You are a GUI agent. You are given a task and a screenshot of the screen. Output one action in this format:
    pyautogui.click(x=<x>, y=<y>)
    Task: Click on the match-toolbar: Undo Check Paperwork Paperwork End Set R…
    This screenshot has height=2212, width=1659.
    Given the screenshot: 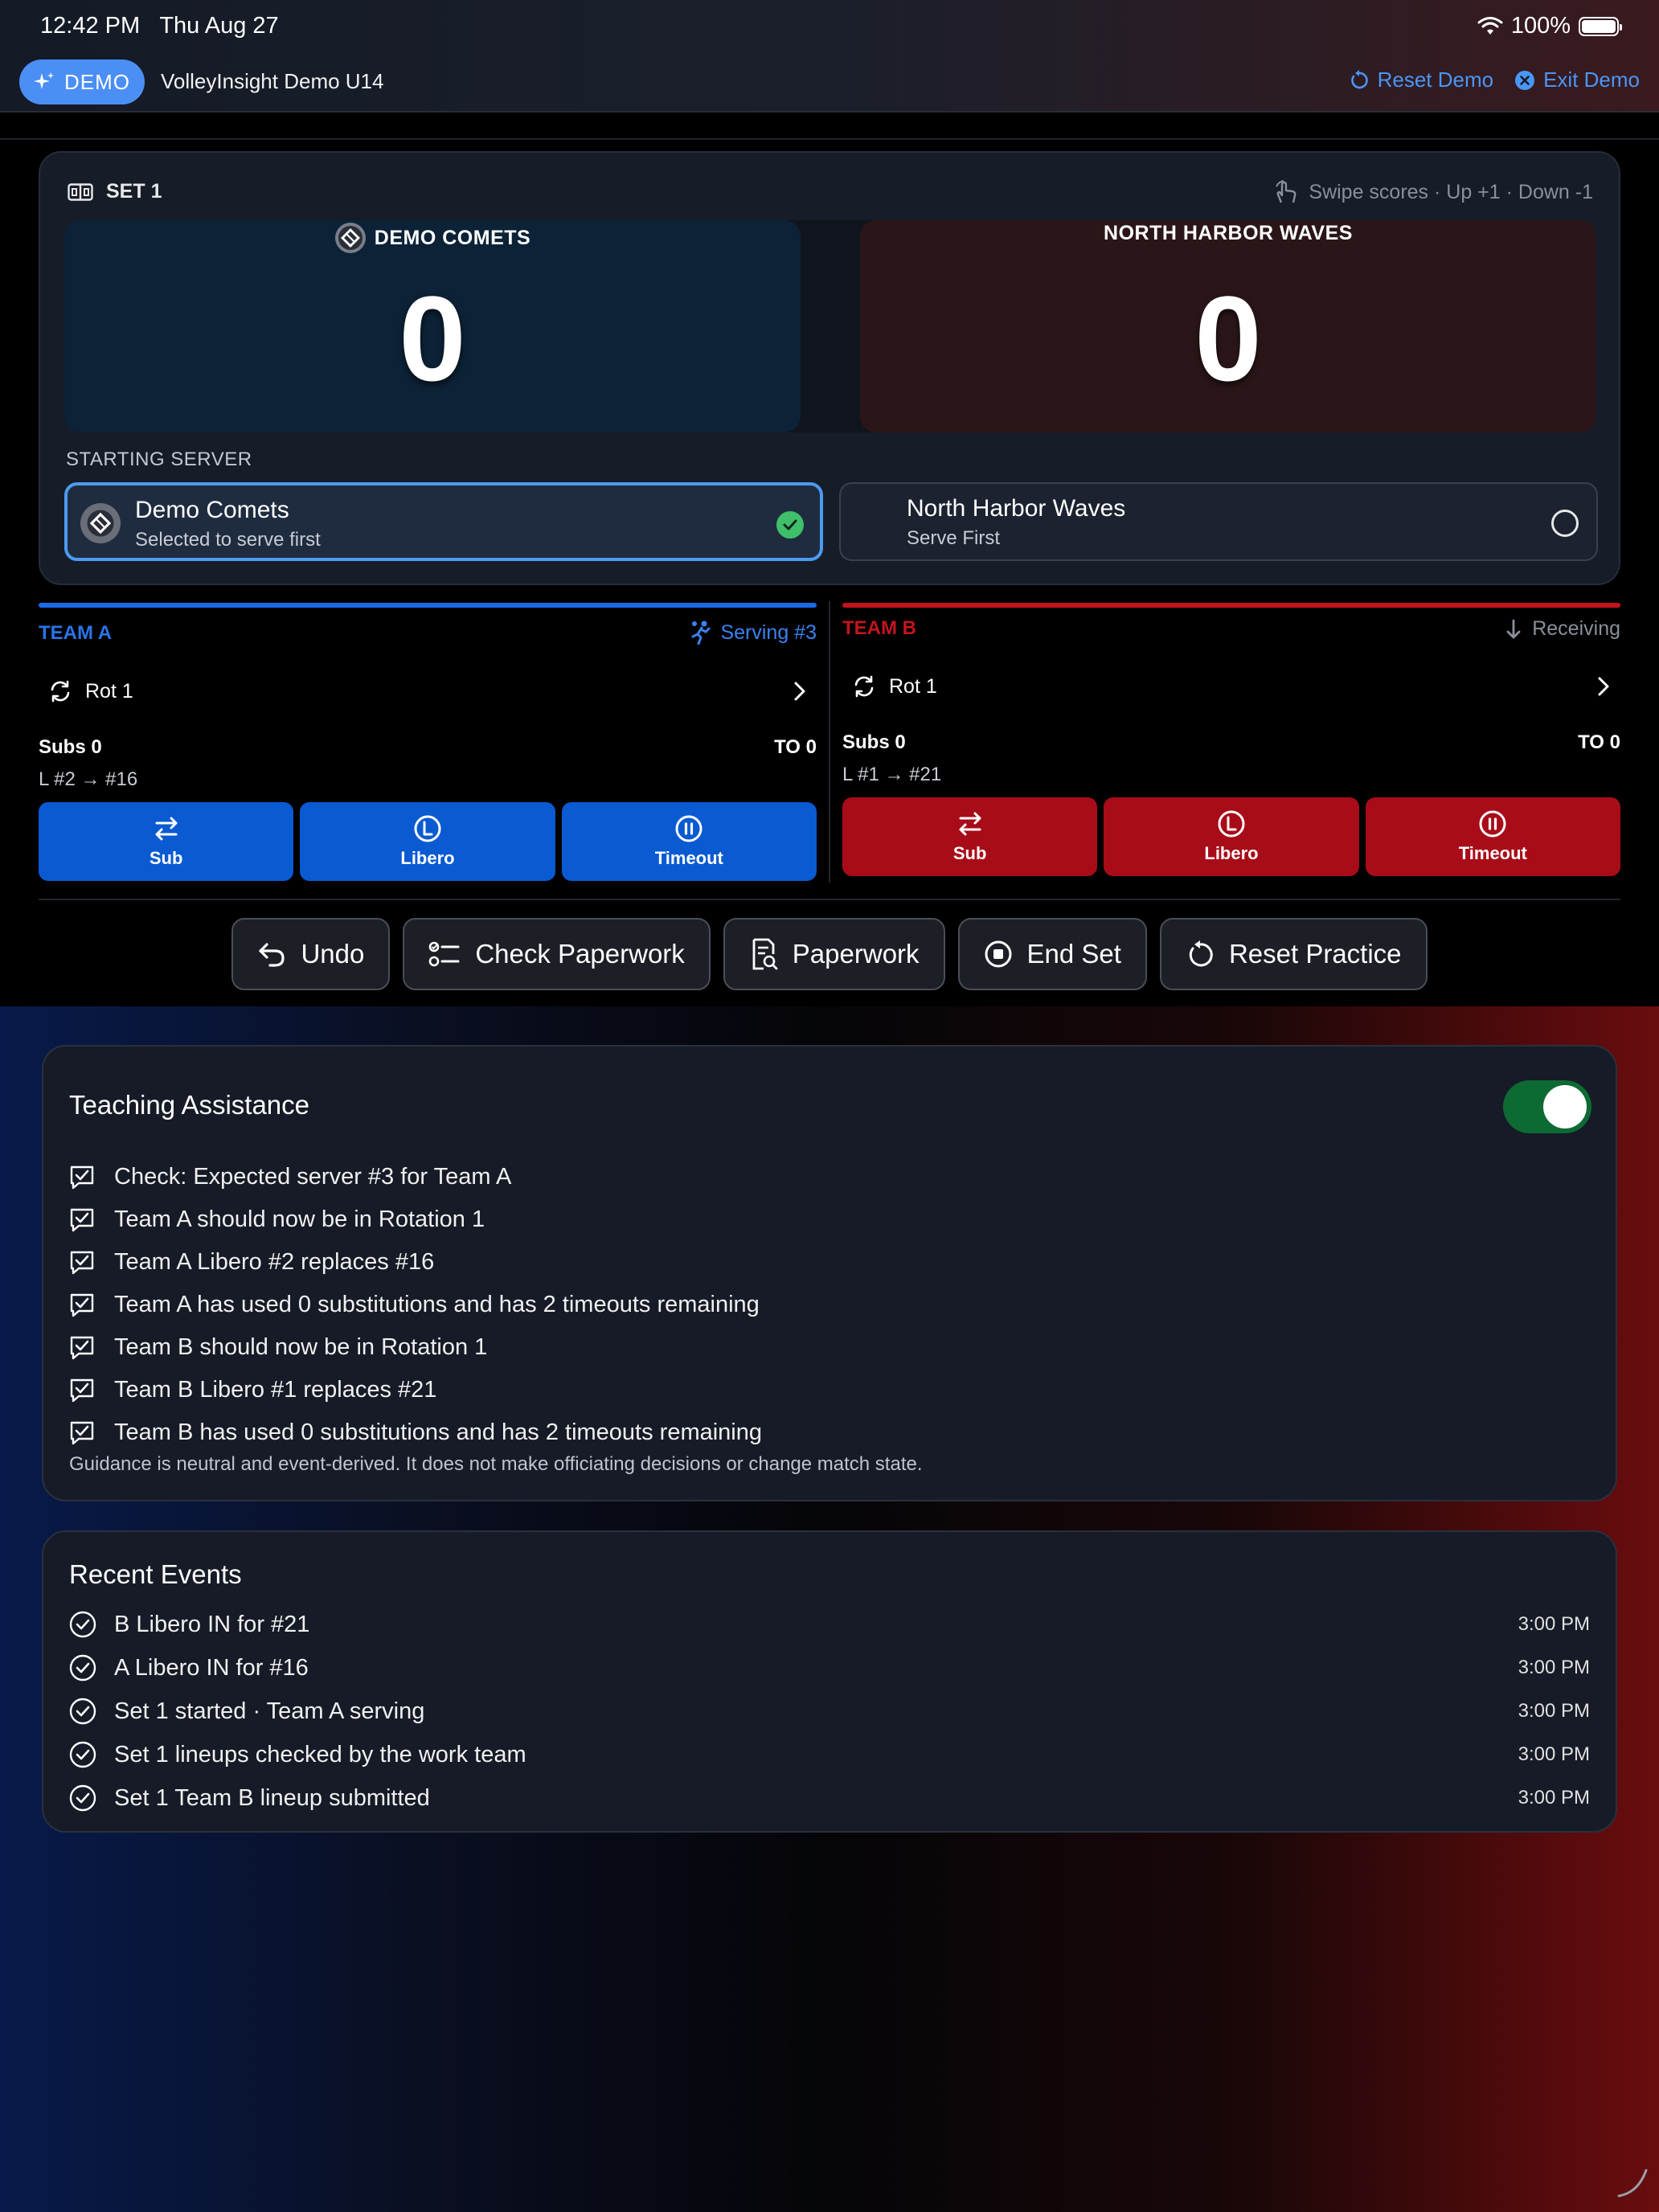 What is the action you would take?
    pyautogui.click(x=829, y=954)
    